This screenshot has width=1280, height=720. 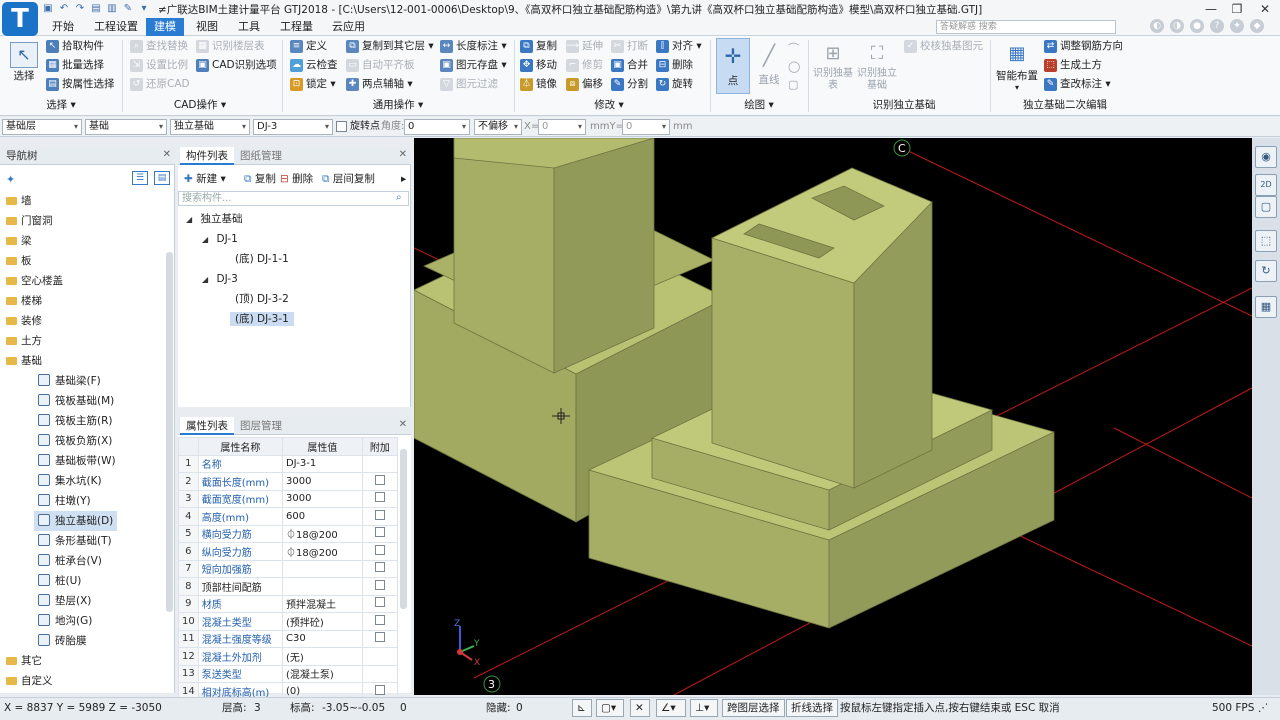 What do you see at coordinates (112, 9) in the screenshot?
I see `print-icon: ▥` at bounding box center [112, 9].